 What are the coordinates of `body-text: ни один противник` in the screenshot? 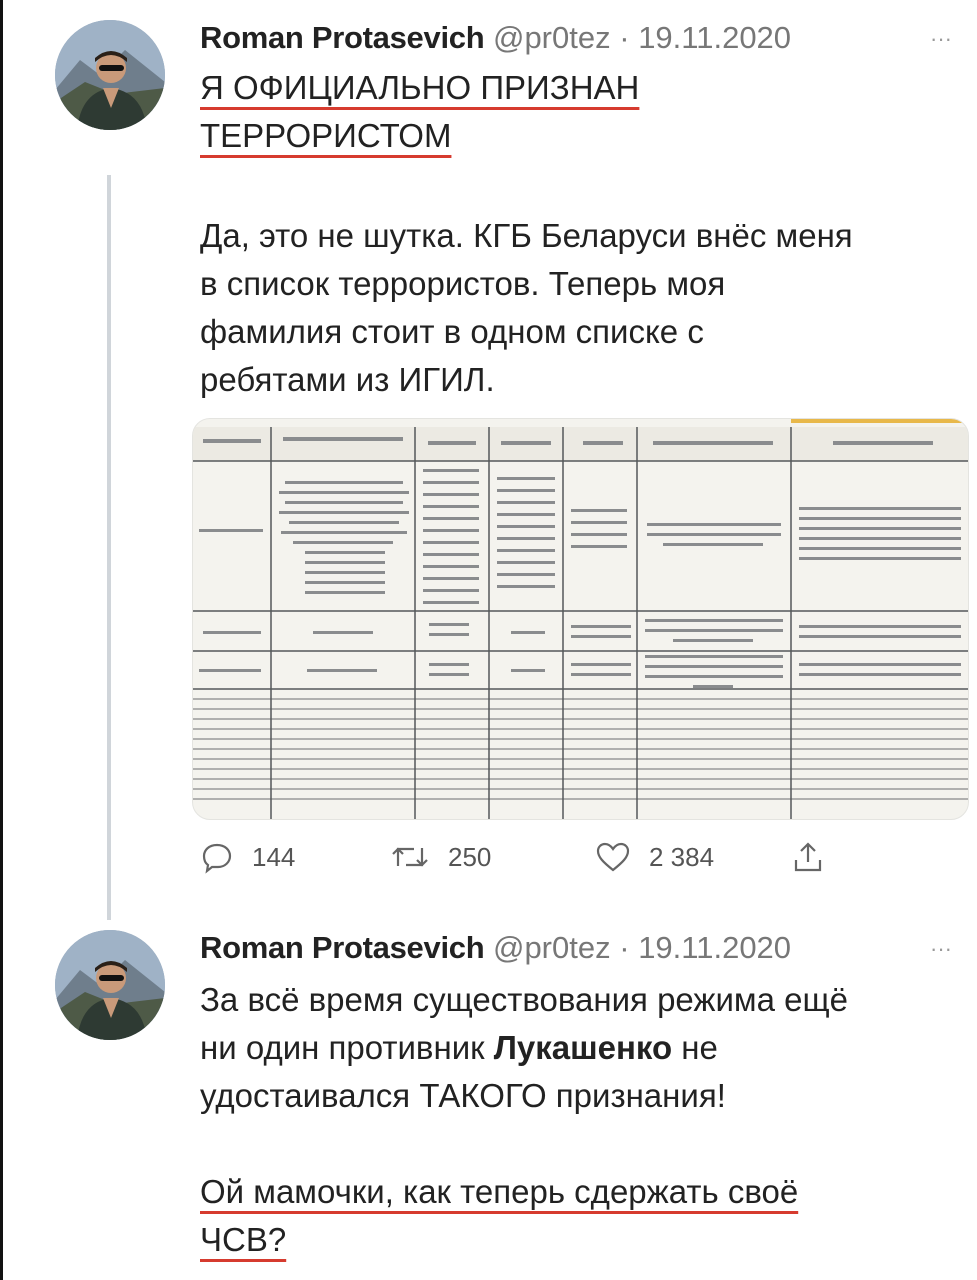 It's located at (347, 1047).